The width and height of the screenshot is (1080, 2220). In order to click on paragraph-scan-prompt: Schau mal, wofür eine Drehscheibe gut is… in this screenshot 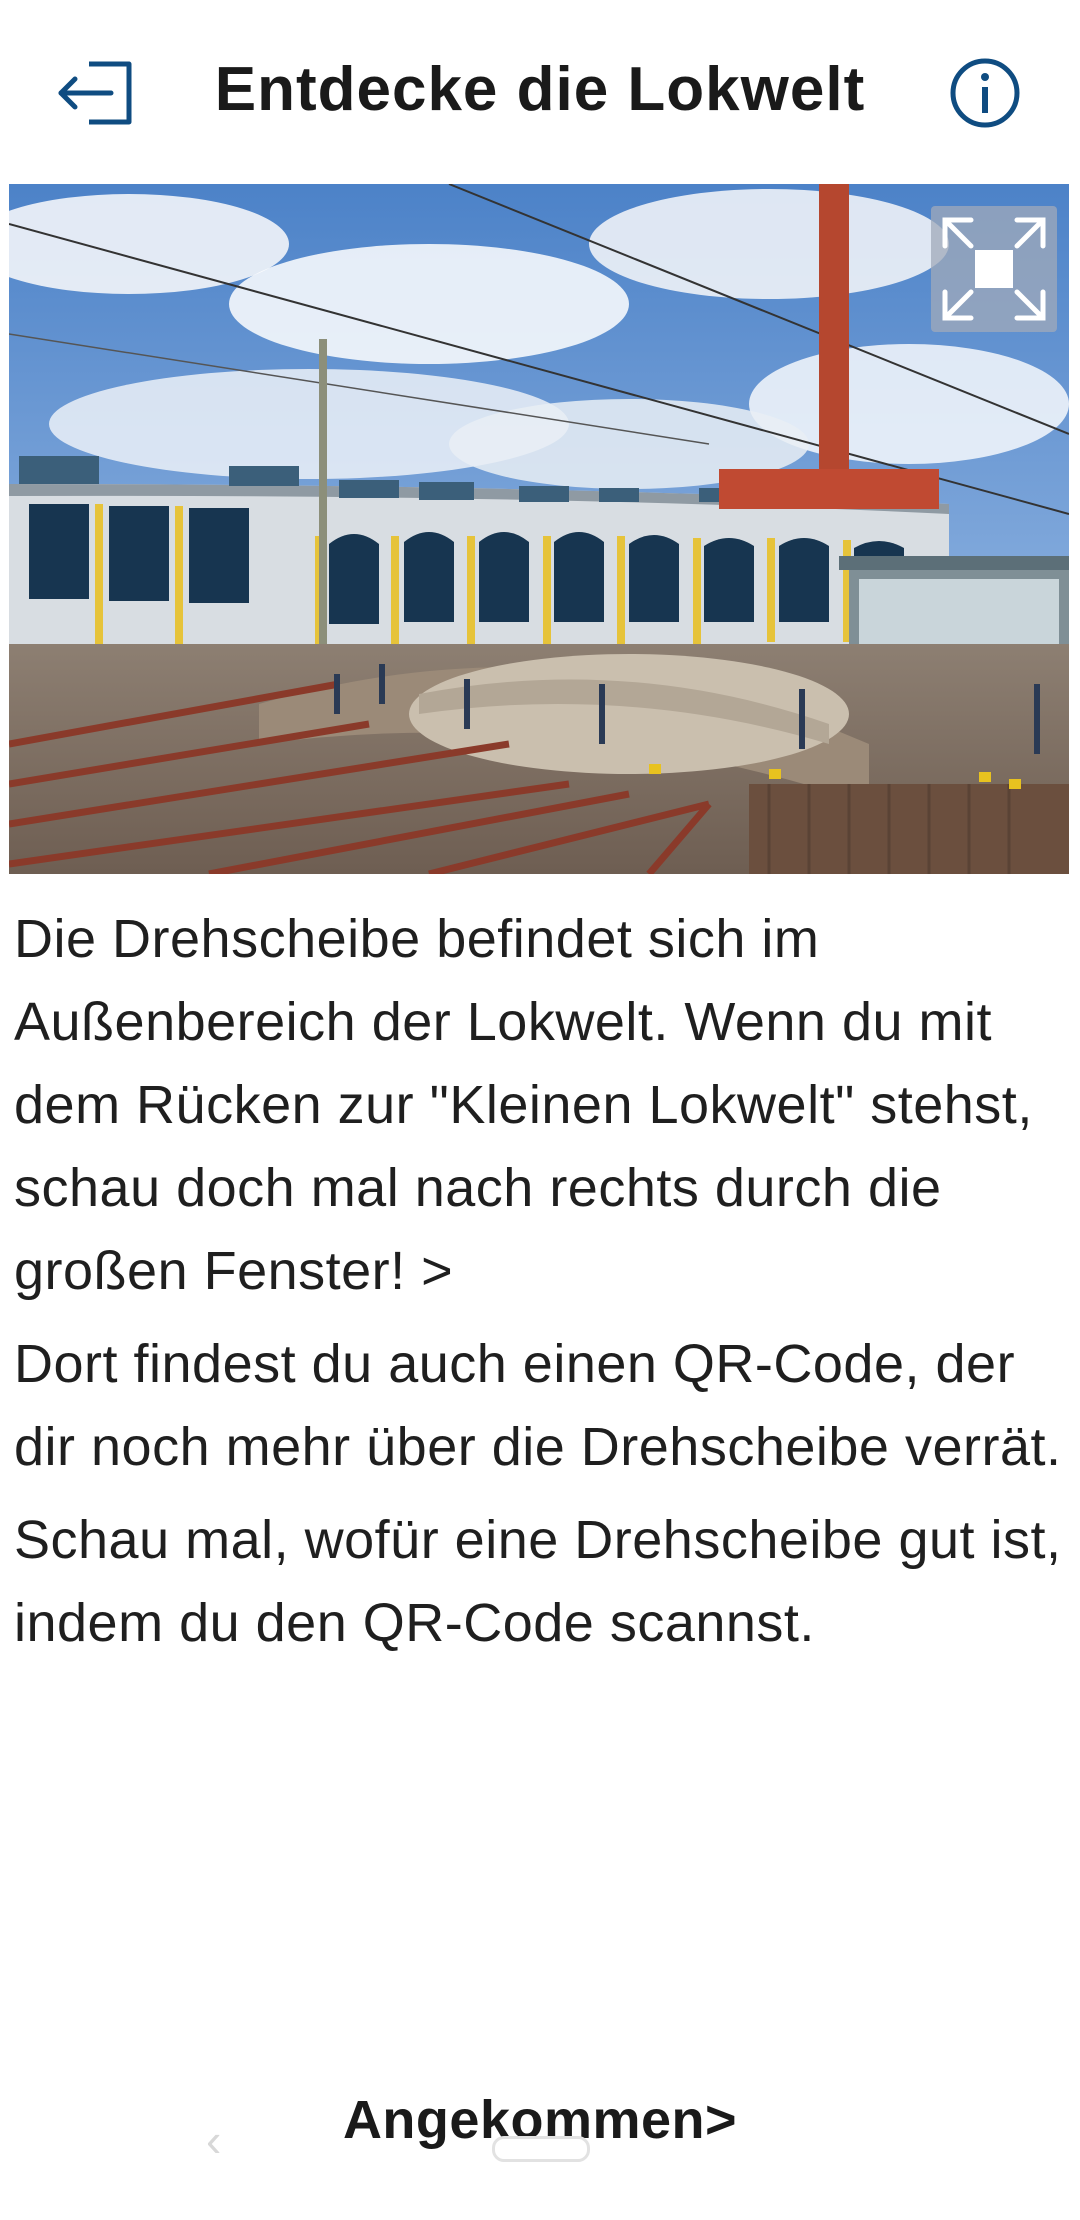, I will do `click(538, 1581)`.